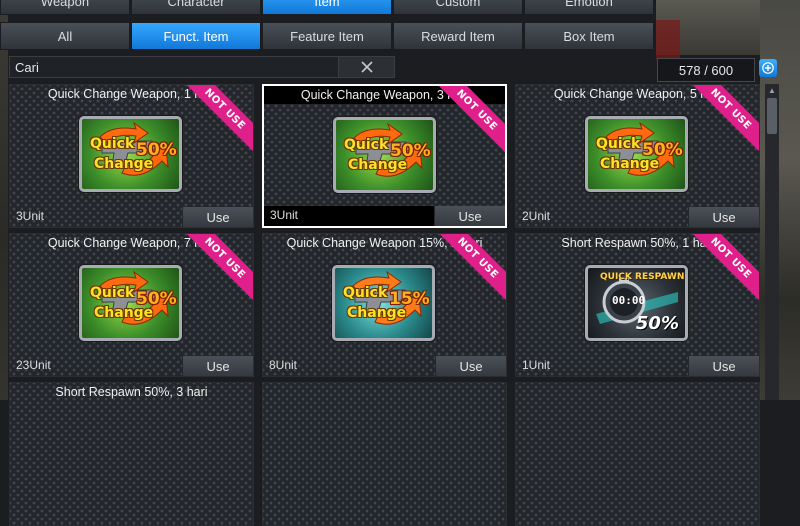 The width and height of the screenshot is (800, 526). I want to click on inventory-count: 578 / 600, so click(706, 70).